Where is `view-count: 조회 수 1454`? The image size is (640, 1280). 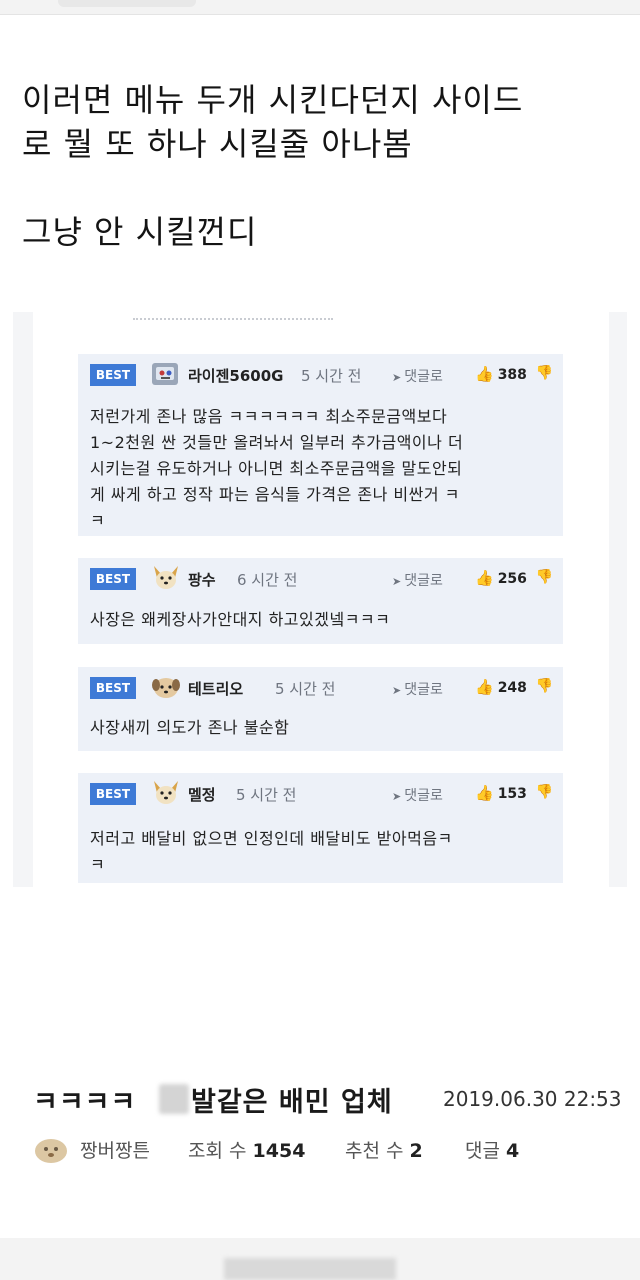
view-count: 조회 수 1454 is located at coordinates (246, 1149).